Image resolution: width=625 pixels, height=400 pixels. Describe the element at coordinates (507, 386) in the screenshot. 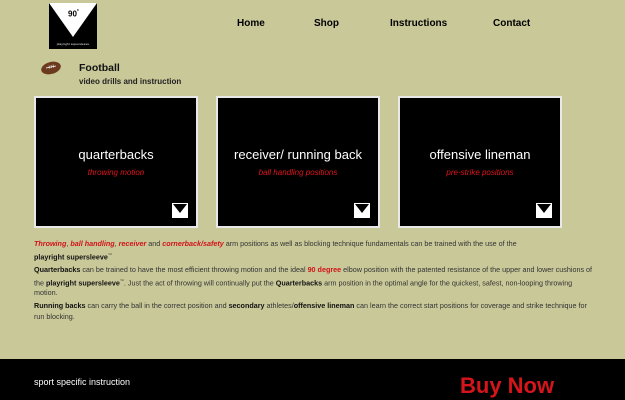

I see `buy-now-button: Buy Now` at that location.